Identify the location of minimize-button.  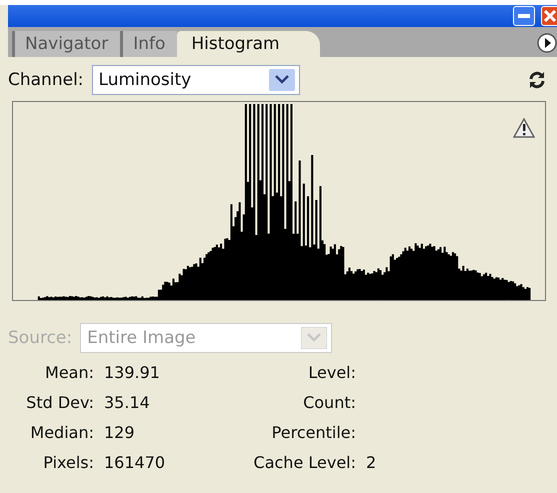
(524, 16).